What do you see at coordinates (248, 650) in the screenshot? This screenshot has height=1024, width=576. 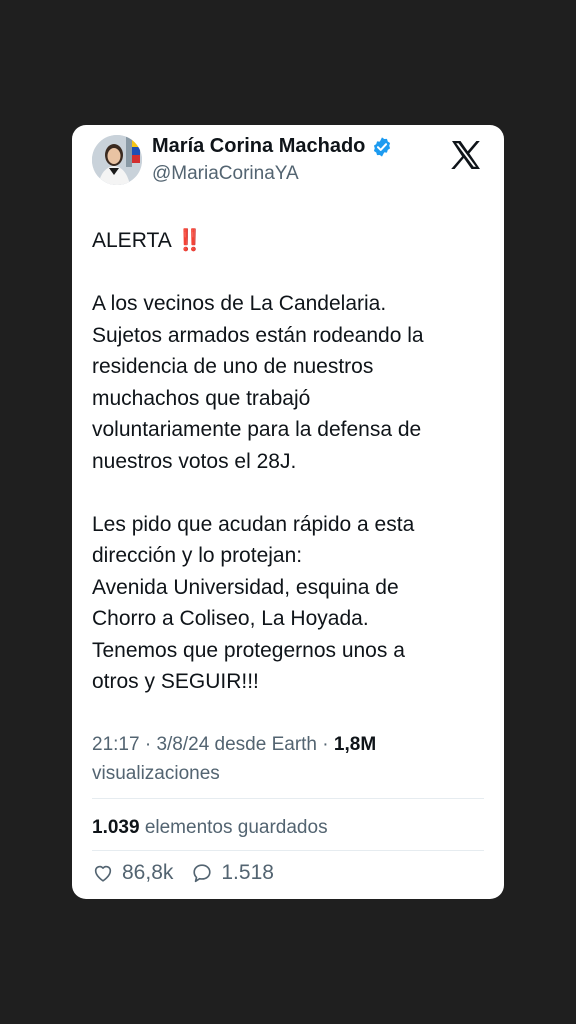 I see `text-line: Tenemos que protegernos unos a` at bounding box center [248, 650].